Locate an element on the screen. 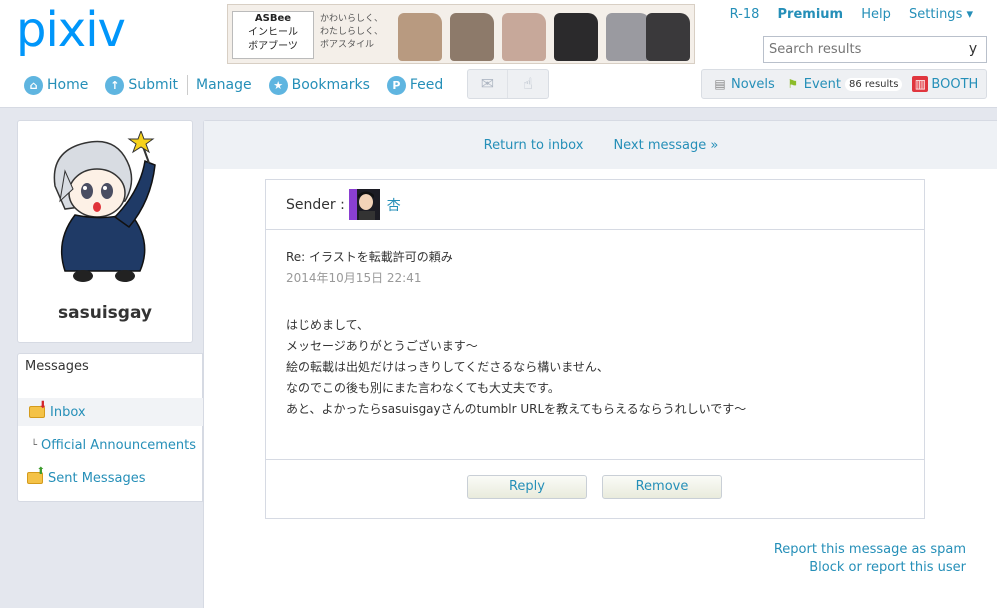 This screenshot has height=608, width=997. profile-card: sasuisgay is located at coordinates (105, 231).